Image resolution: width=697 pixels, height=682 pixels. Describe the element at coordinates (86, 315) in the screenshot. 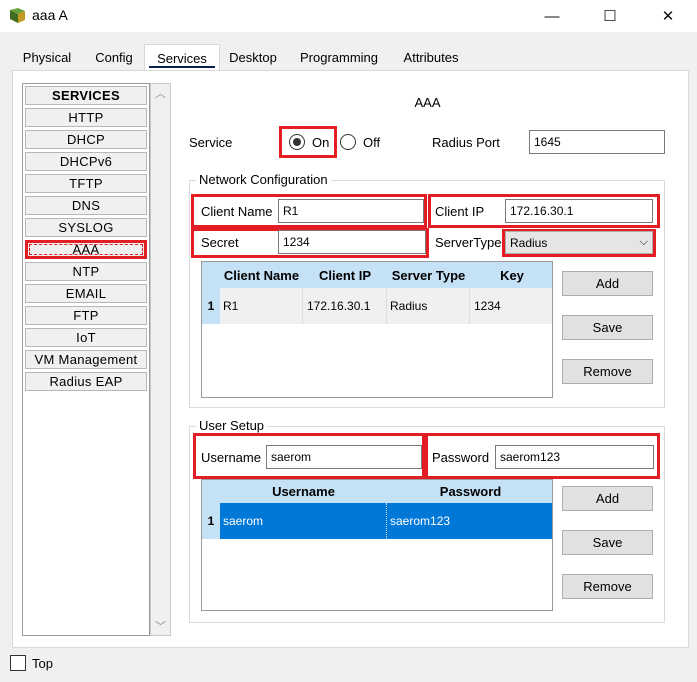

I see `service-item-ftp: FTP` at that location.